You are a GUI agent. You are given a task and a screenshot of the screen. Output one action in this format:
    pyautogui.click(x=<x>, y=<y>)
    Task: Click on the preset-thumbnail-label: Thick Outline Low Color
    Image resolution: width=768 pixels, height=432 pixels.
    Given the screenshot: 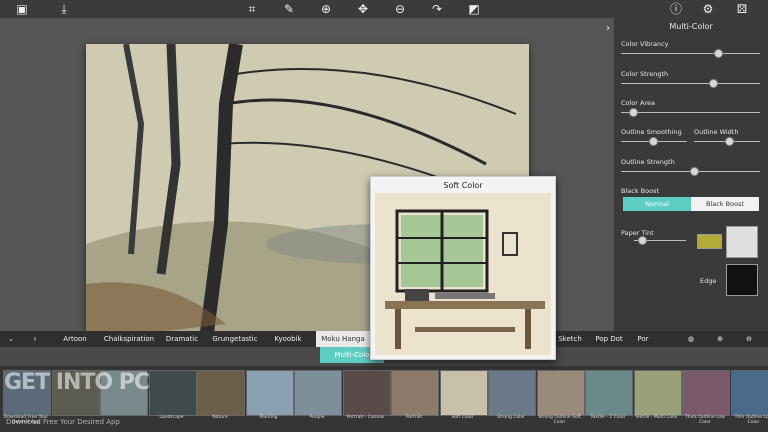 What is the action you would take?
    pyautogui.click(x=705, y=420)
    